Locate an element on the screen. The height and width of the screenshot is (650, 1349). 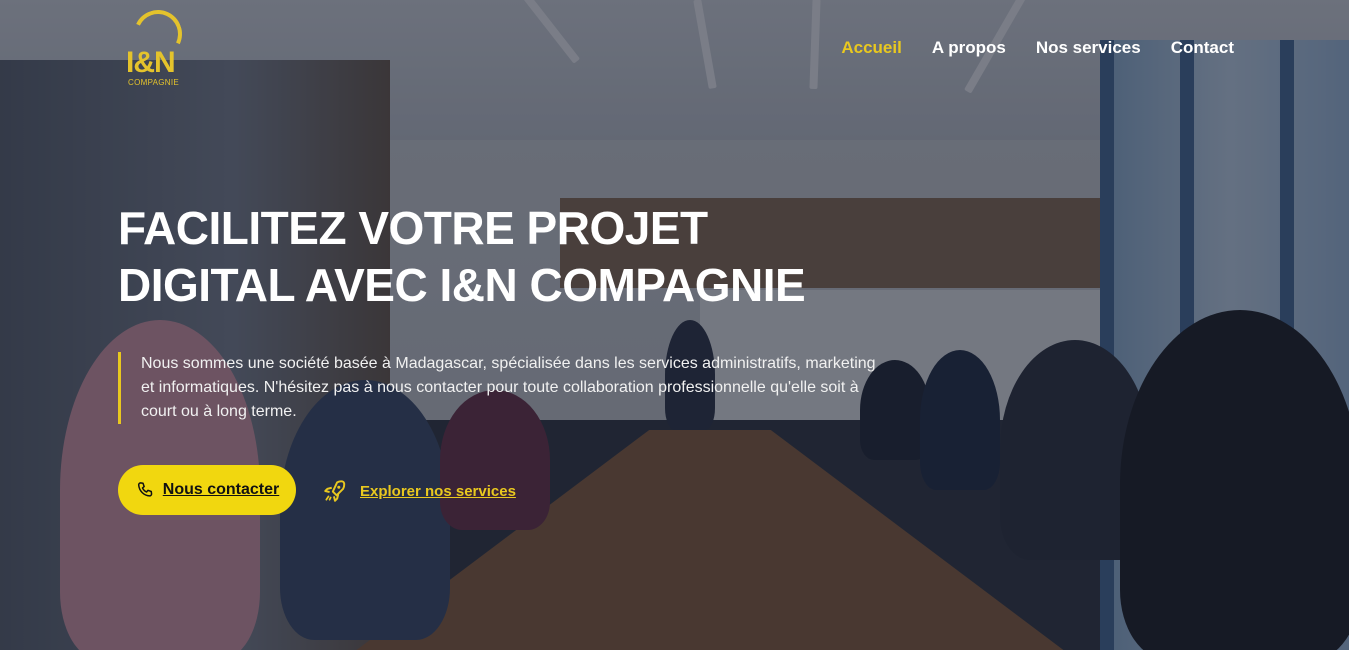
logo-text: I&N is located at coordinates (151, 62).